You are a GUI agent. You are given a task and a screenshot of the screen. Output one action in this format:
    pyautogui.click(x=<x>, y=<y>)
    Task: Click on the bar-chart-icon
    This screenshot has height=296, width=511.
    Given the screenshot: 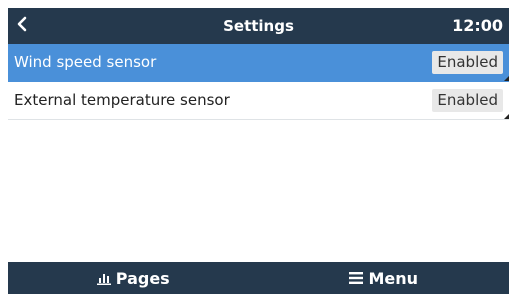 What is the action you would take?
    pyautogui.click(x=103, y=278)
    